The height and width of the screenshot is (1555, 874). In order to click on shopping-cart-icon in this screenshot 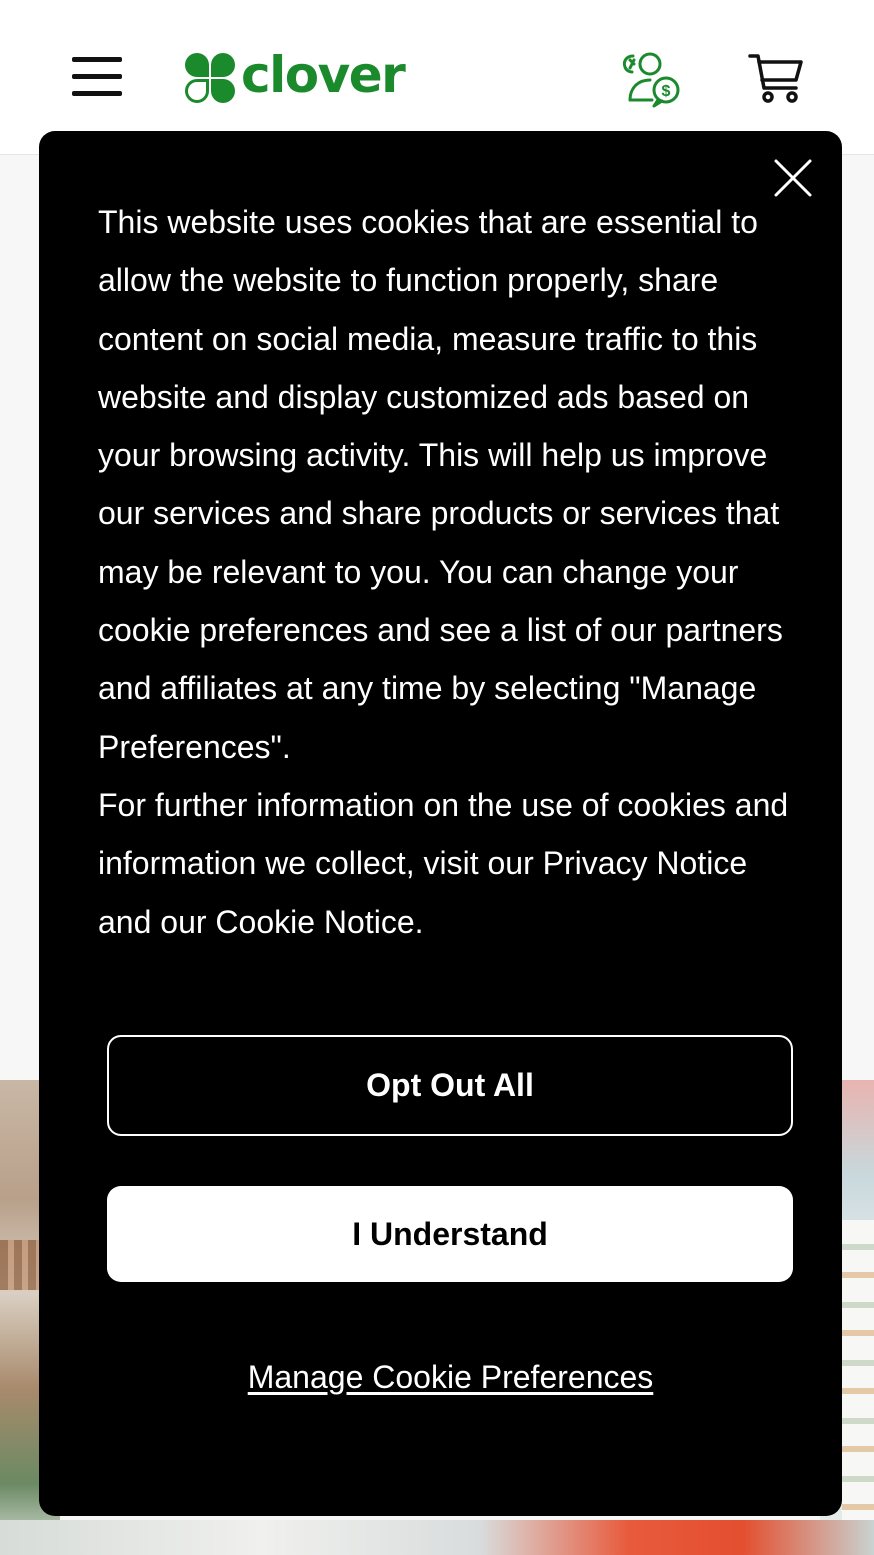, I will do `click(776, 78)`.